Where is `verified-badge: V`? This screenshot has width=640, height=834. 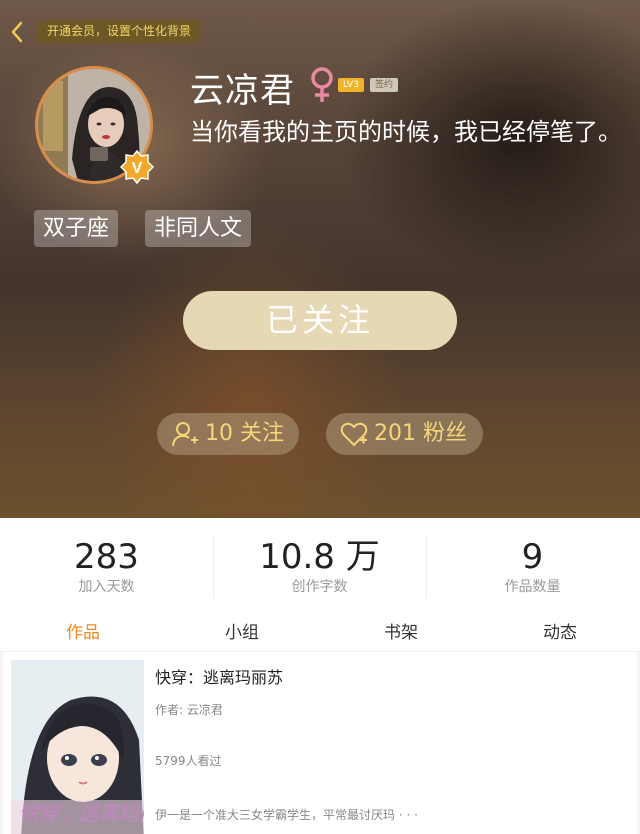 verified-badge: V is located at coordinates (137, 167).